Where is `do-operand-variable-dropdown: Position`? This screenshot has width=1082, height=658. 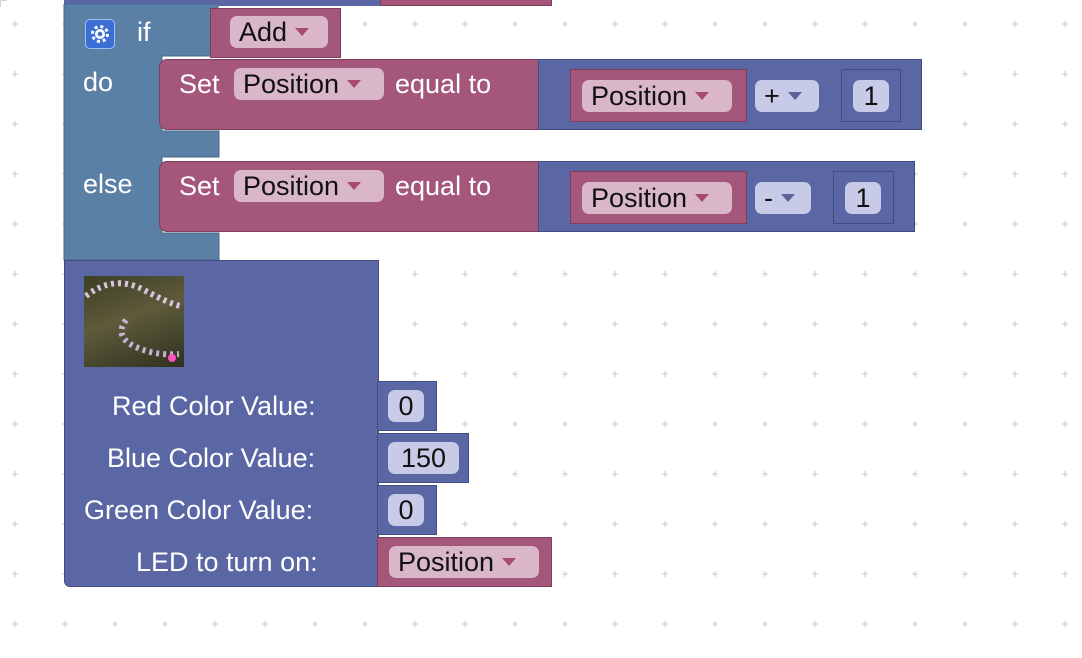 do-operand-variable-dropdown: Position is located at coordinates (657, 96).